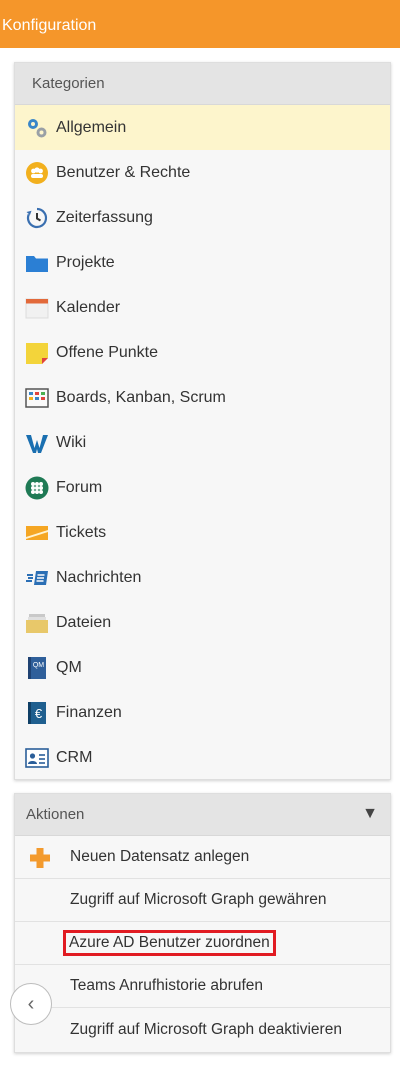  I want to click on category-forum: Forum, so click(202, 487).